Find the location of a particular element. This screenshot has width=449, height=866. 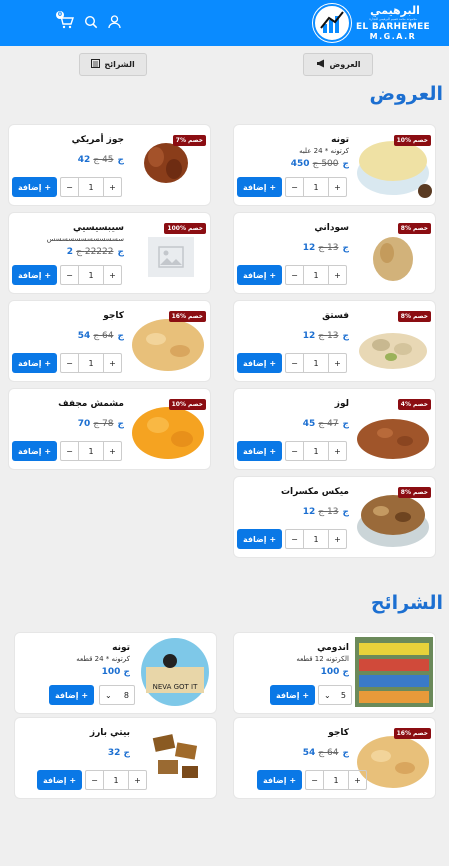

user-icon is located at coordinates (116, 22).